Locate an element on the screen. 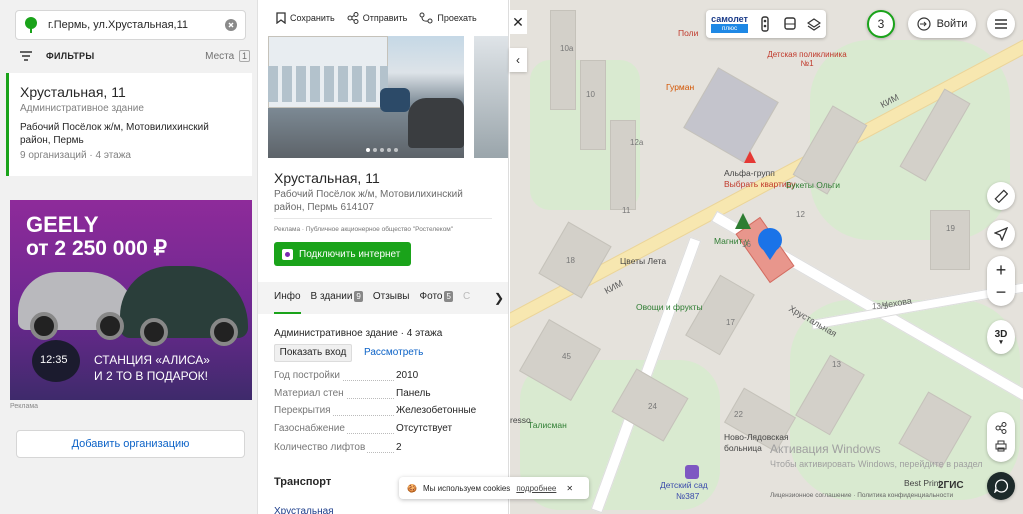  chat-button is located at coordinates (1001, 486).